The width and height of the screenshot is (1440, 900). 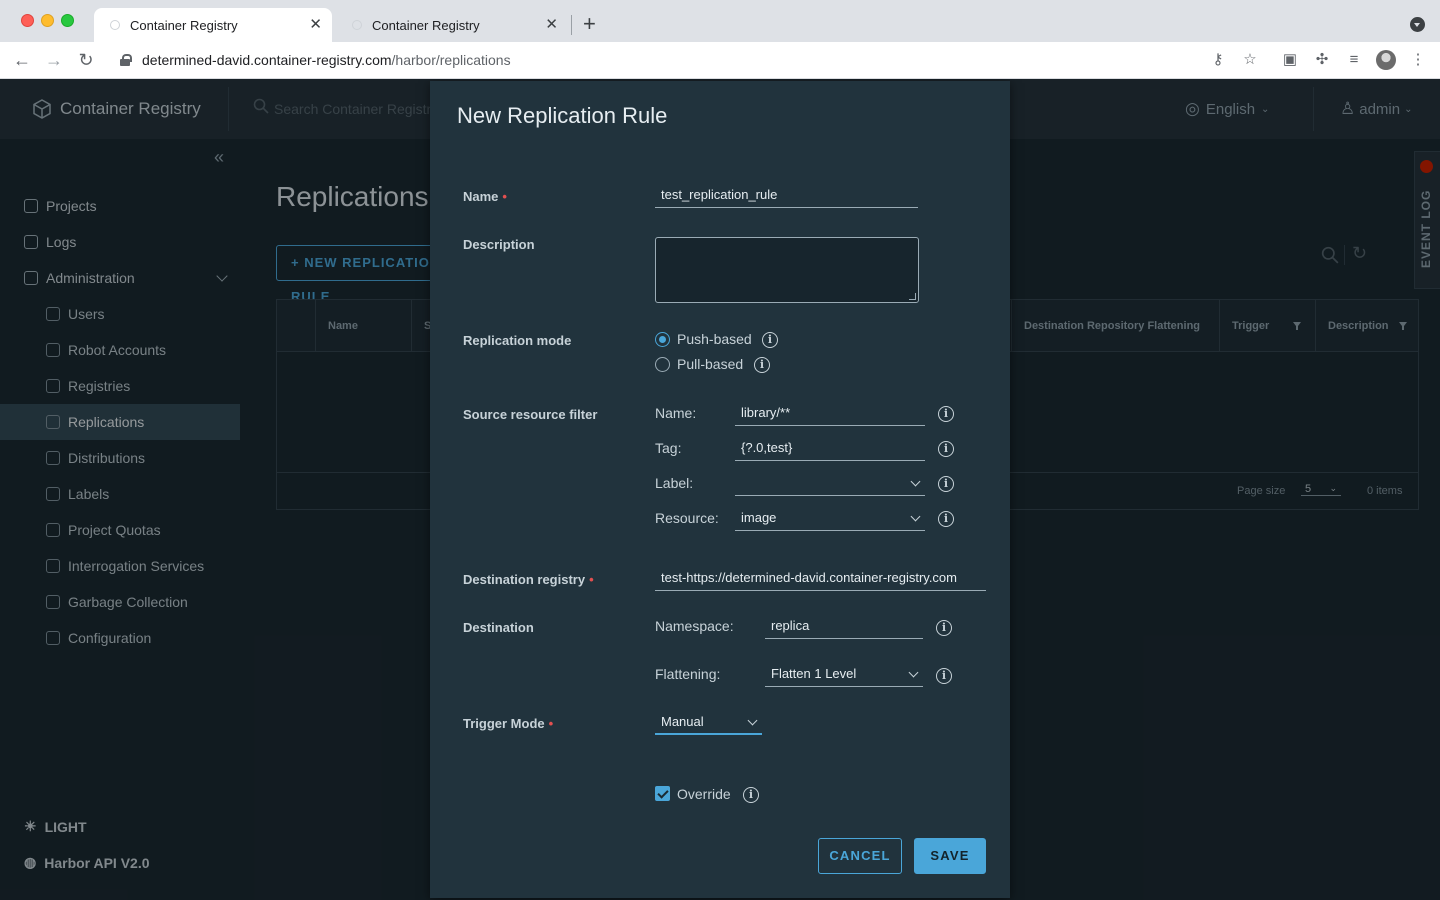 What do you see at coordinates (1250, 60) in the screenshot?
I see `bookmark-star-icon: ☆` at bounding box center [1250, 60].